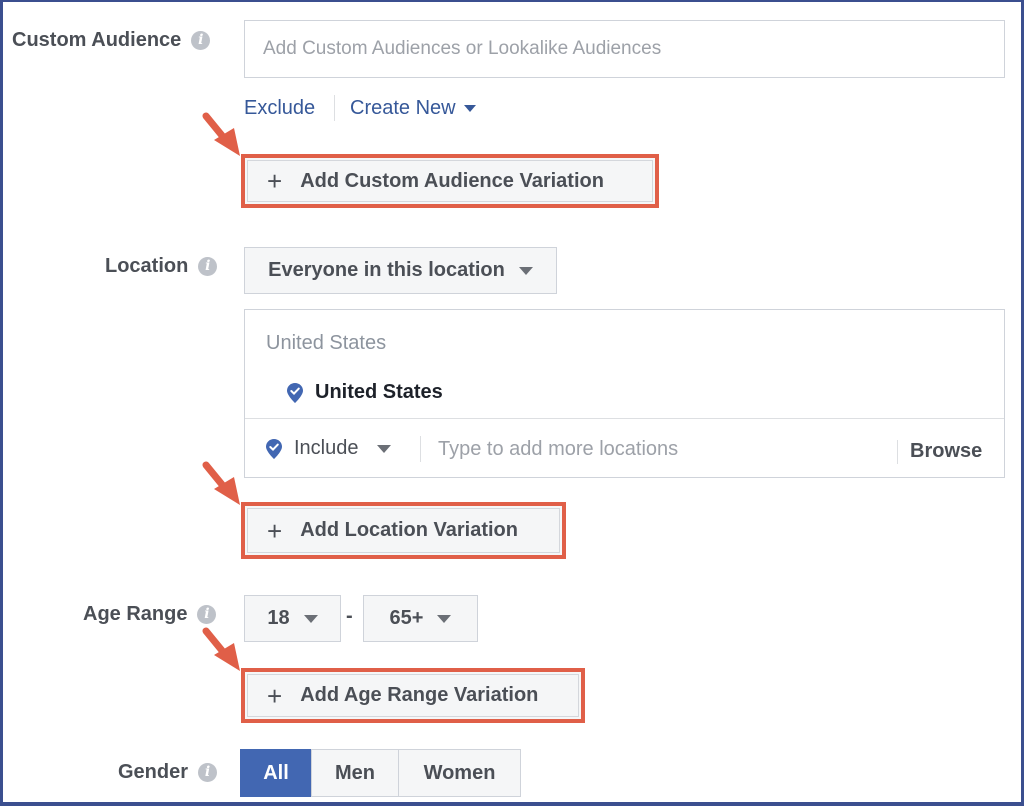  What do you see at coordinates (153, 772) in the screenshot?
I see `gender-label-text: Gender` at bounding box center [153, 772].